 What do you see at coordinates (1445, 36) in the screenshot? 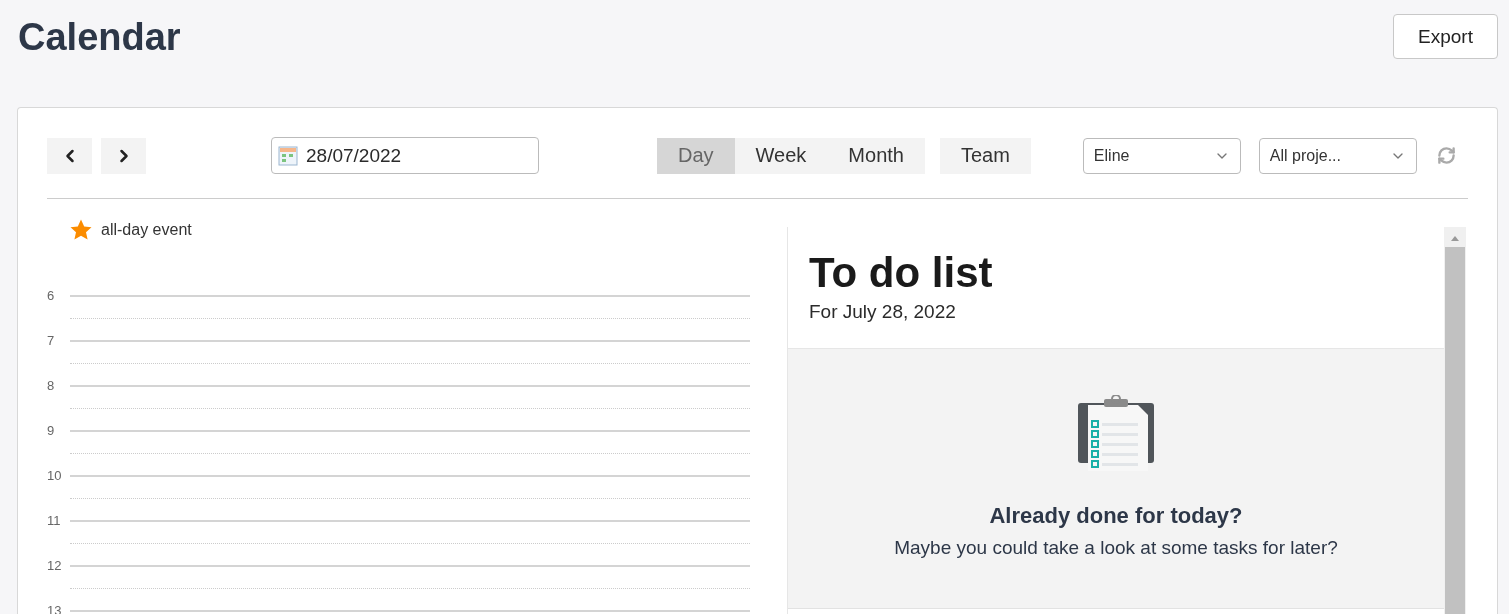
I see `export-button: Export` at bounding box center [1445, 36].